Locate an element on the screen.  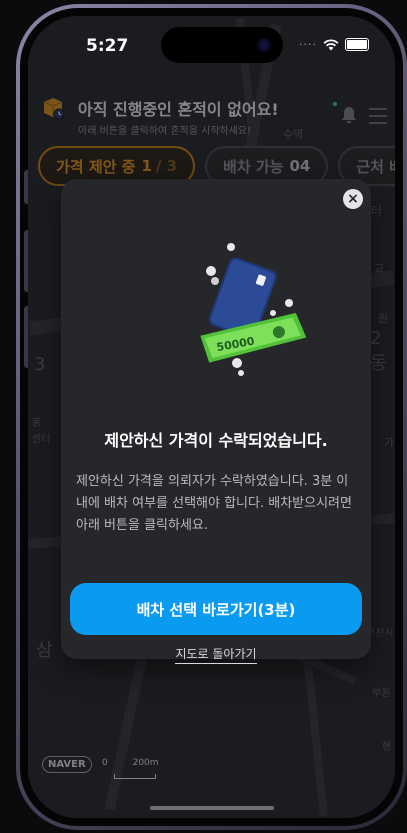
signal-dots: ···· is located at coordinates (308, 44).